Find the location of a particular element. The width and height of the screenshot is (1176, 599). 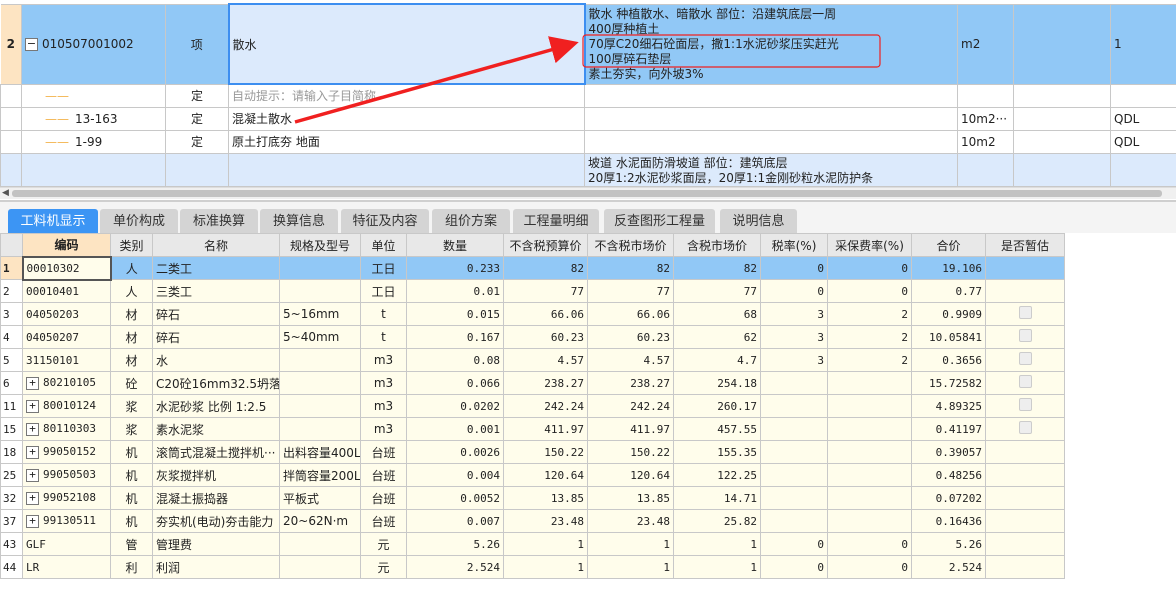

qty-cell: 5.26 is located at coordinates (455, 544).